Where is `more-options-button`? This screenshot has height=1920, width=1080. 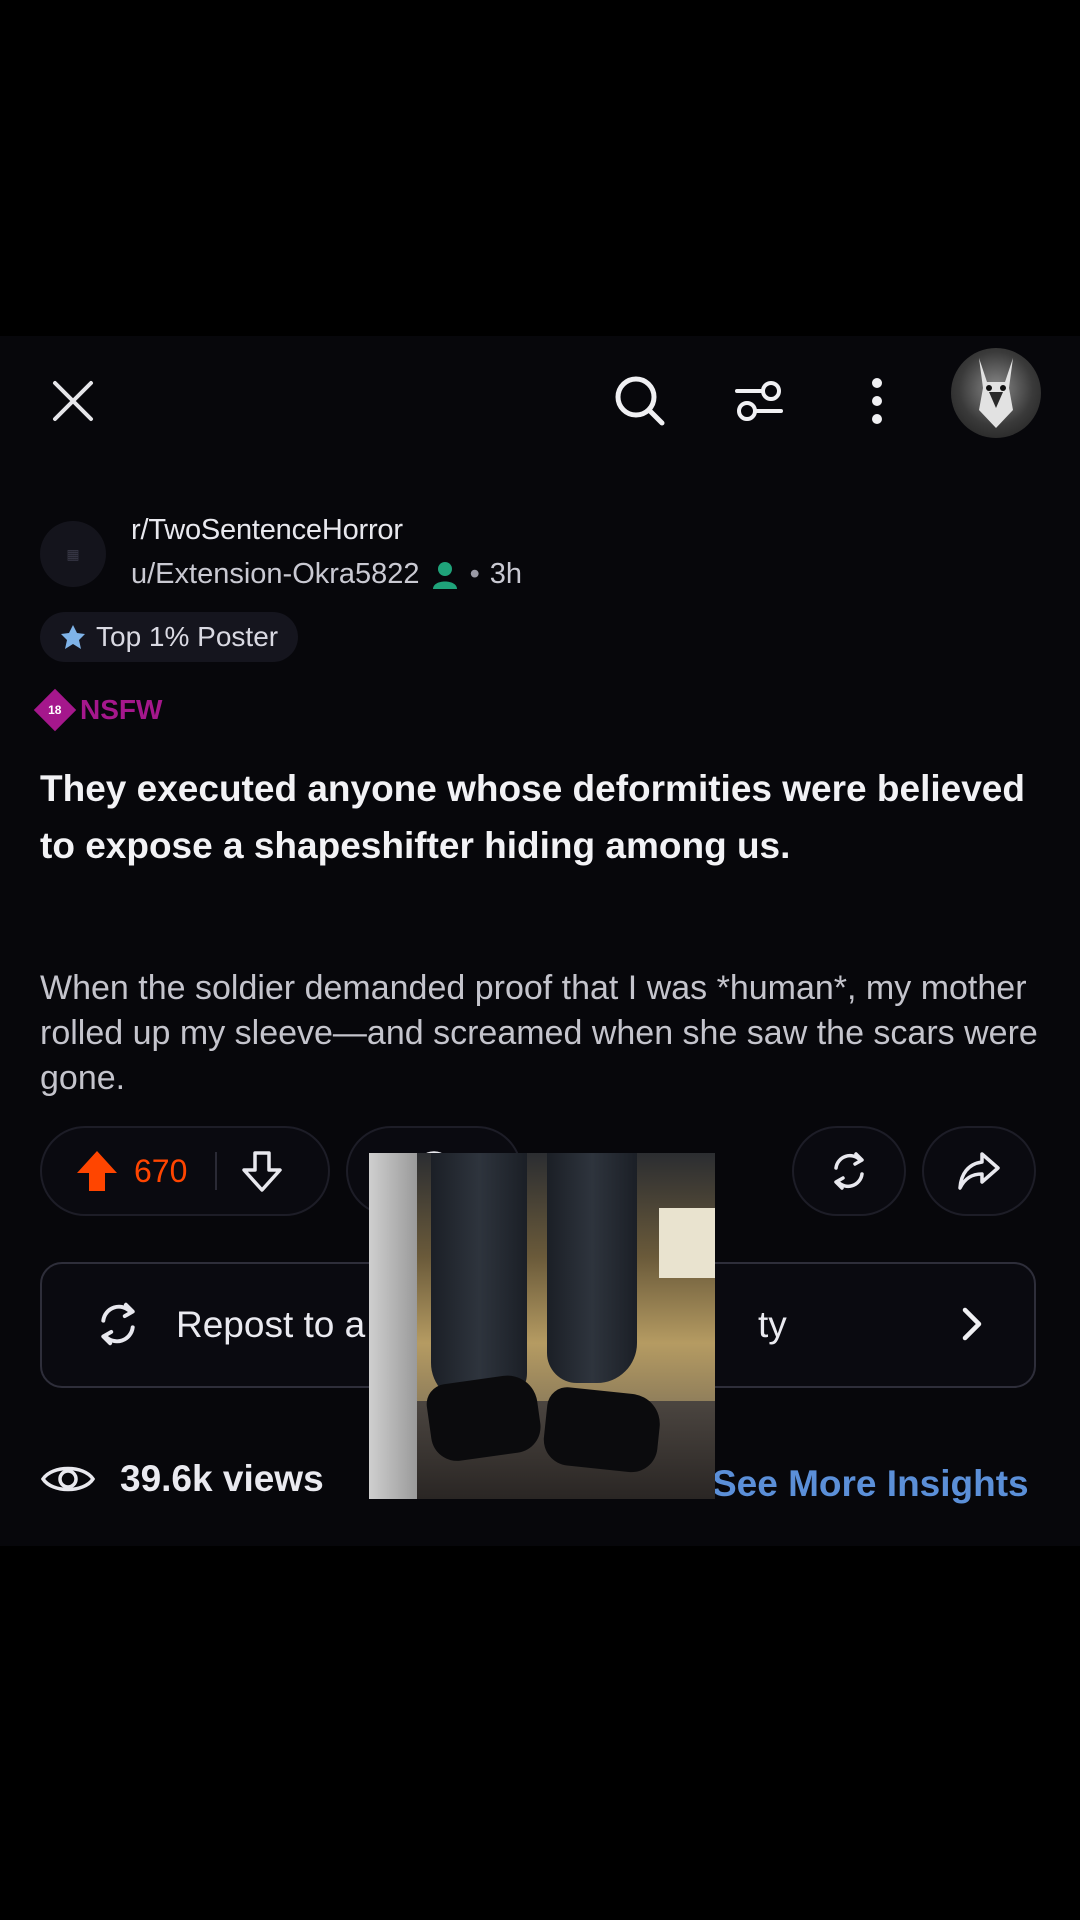 more-options-button is located at coordinates (877, 401).